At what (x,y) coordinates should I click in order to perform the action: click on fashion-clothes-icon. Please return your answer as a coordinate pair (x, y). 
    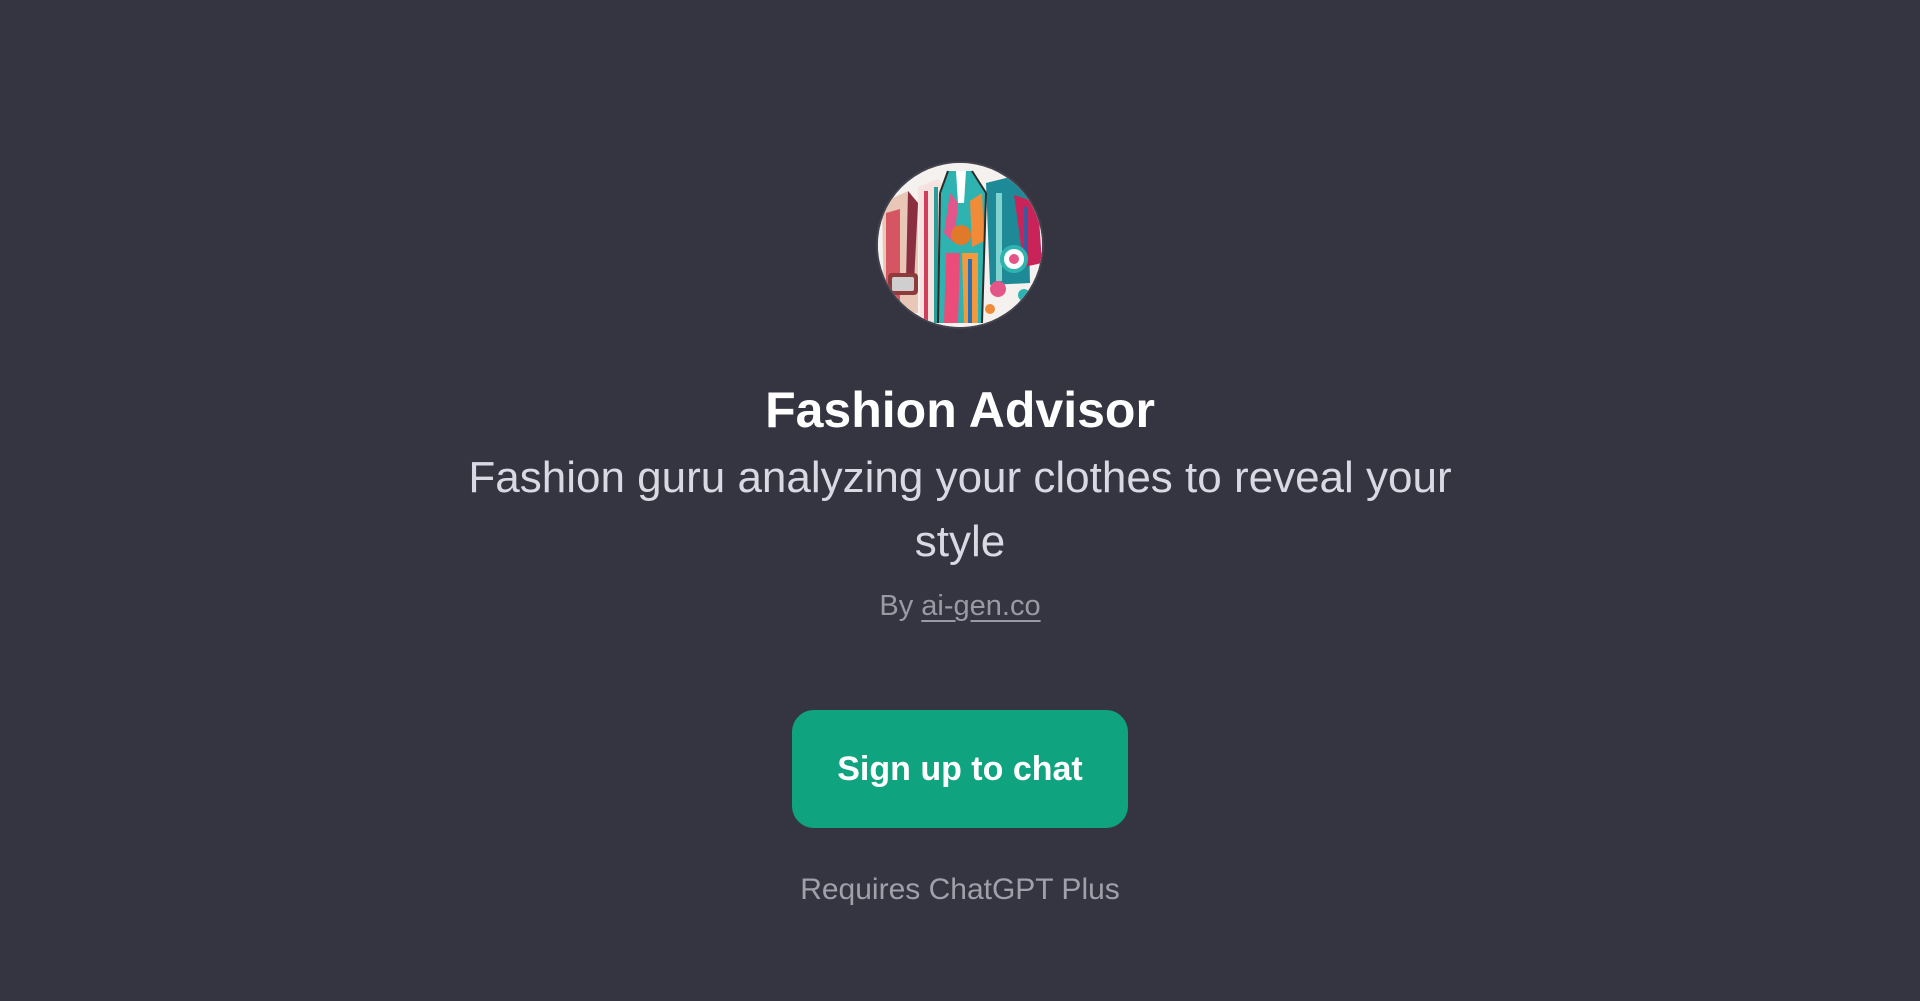
    Looking at the image, I should click on (960, 245).